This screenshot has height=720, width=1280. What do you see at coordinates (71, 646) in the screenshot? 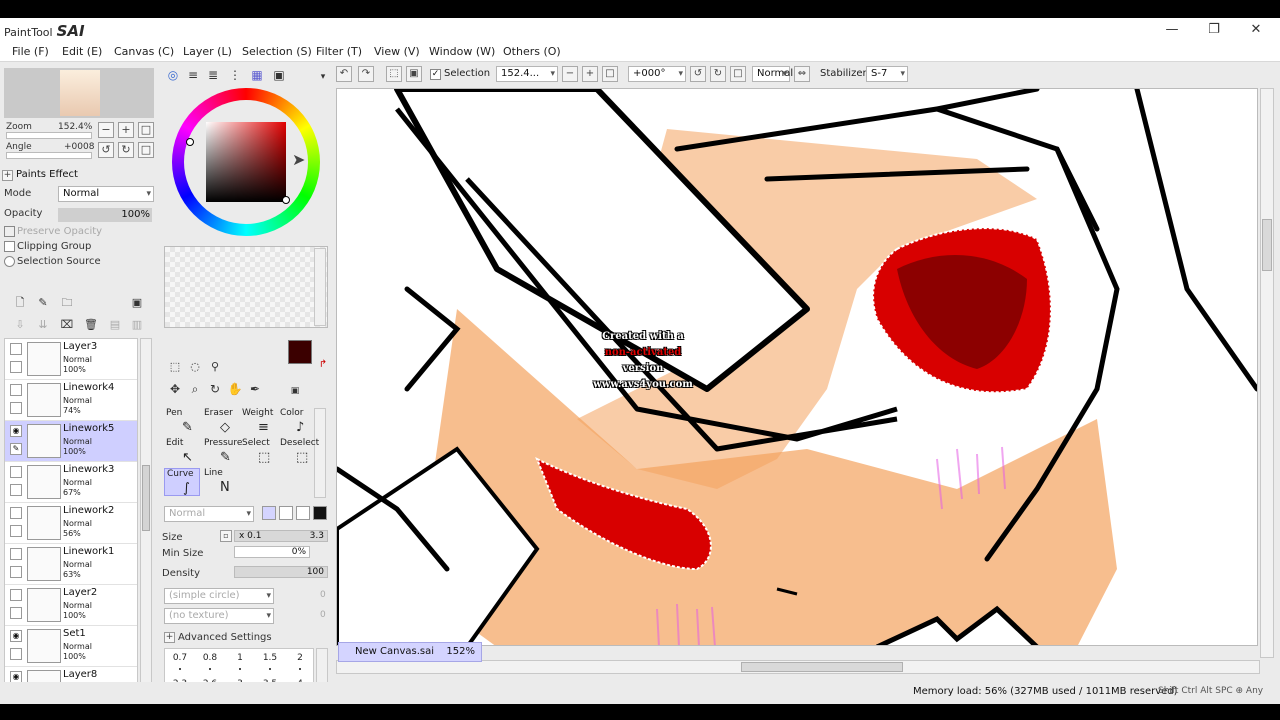
I see `layer-row: ◉ Set1 Normal 100%` at bounding box center [71, 646].